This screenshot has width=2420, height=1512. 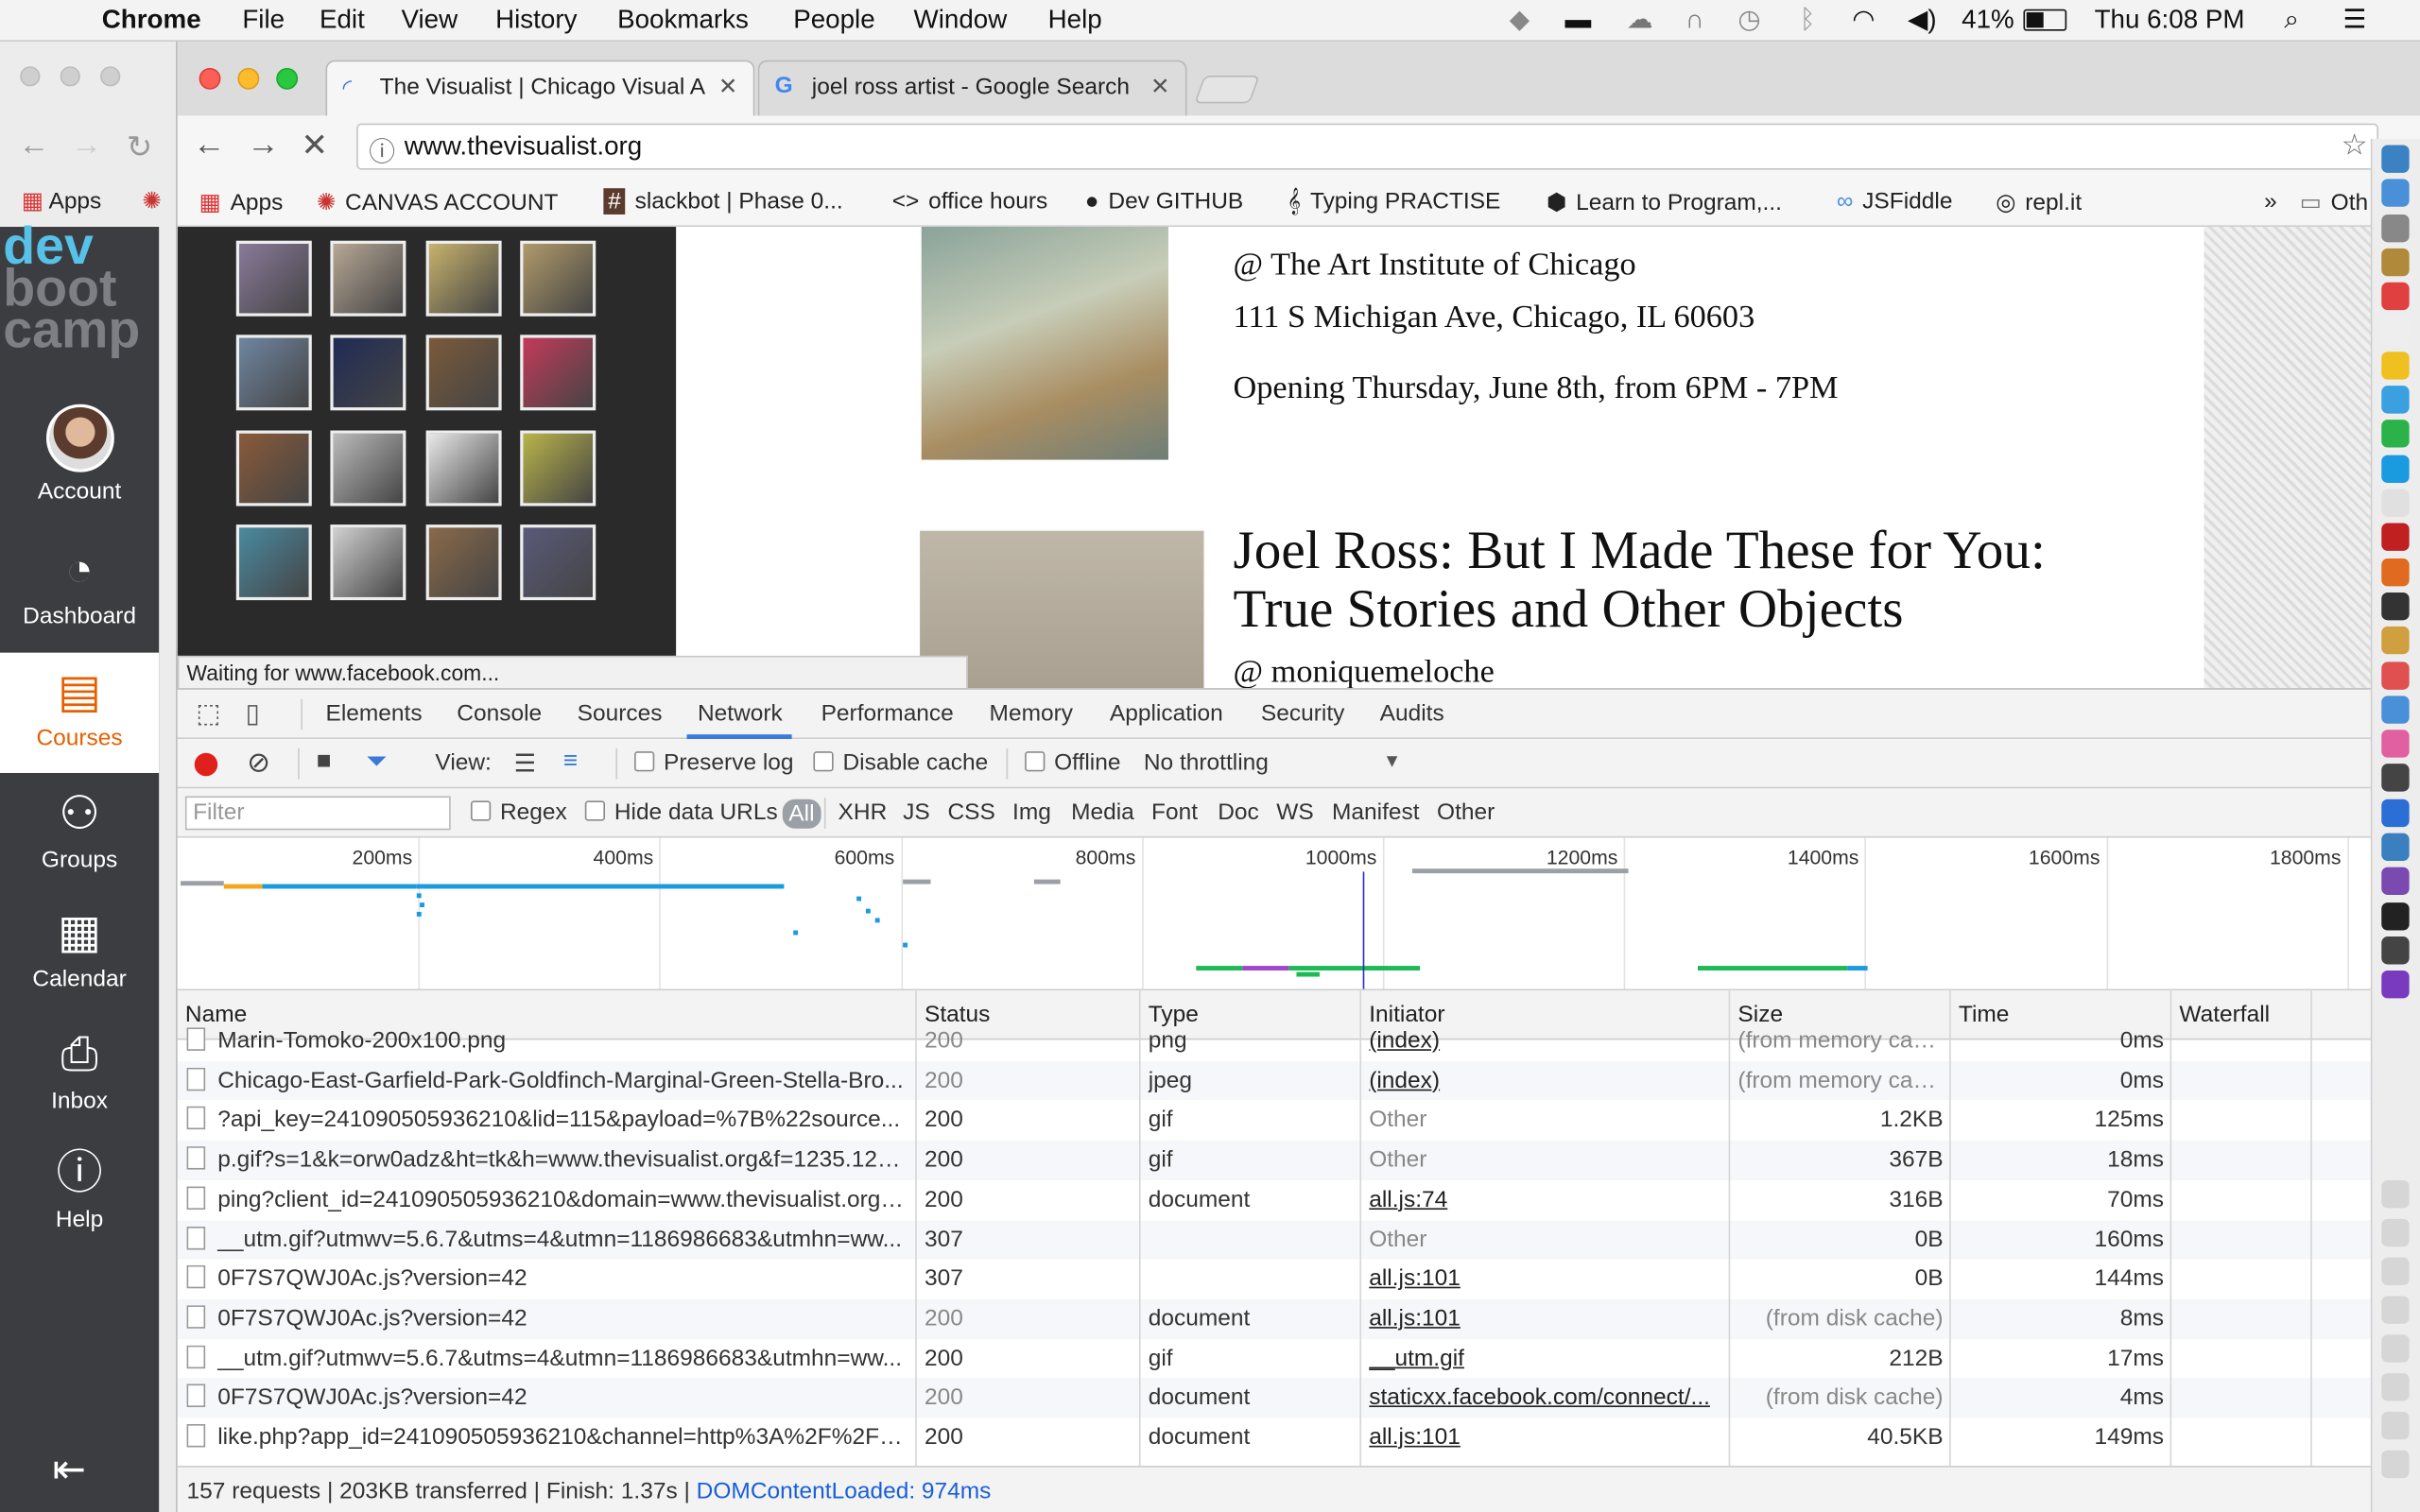 I want to click on menu-people: People, so click(x=833, y=20).